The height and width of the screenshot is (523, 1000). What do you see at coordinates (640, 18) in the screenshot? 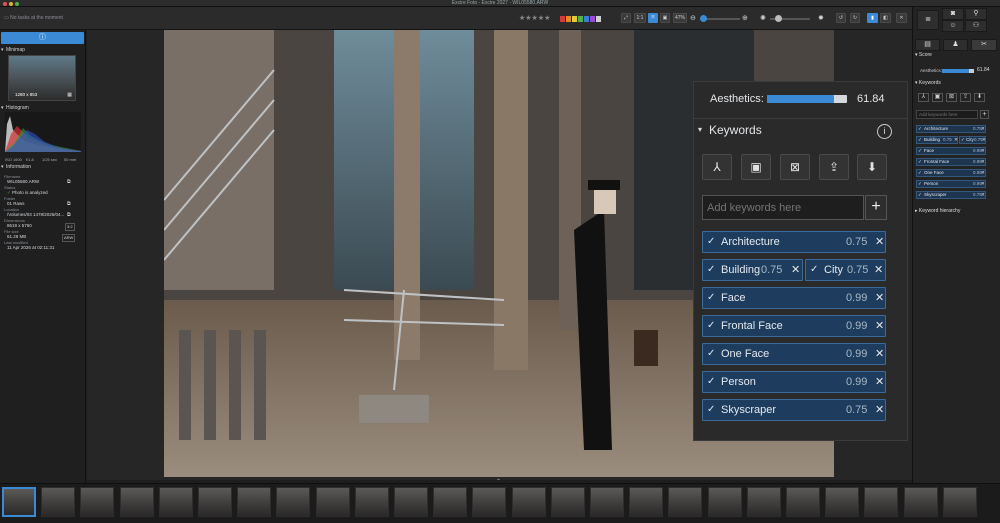
I see `one-to-one-button: 1:1` at bounding box center [640, 18].